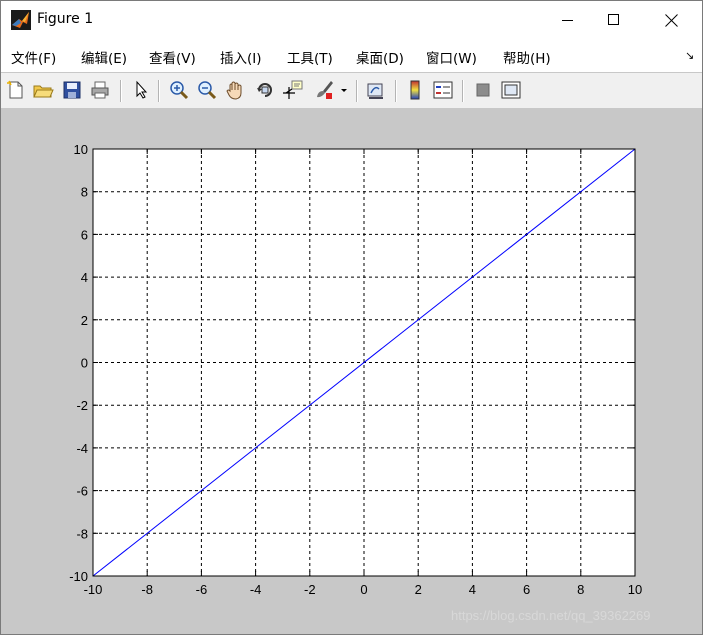  I want to click on maximize-icon, so click(613, 19).